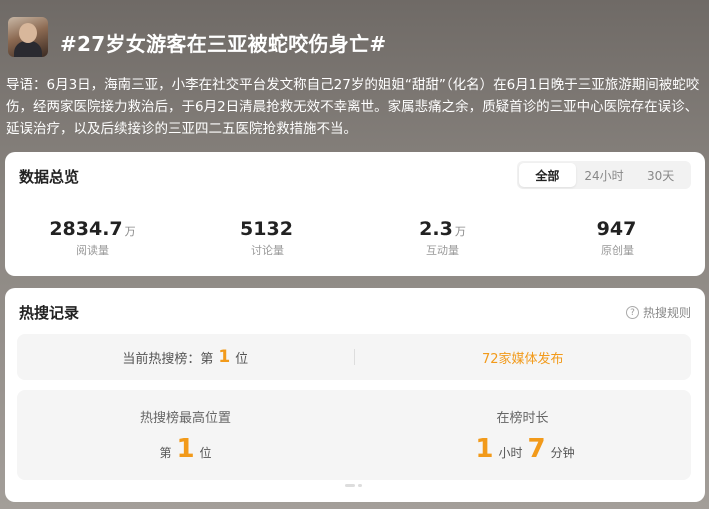 The height and width of the screenshot is (509, 709). I want to click on stat-originals: 947 原创量, so click(617, 238).